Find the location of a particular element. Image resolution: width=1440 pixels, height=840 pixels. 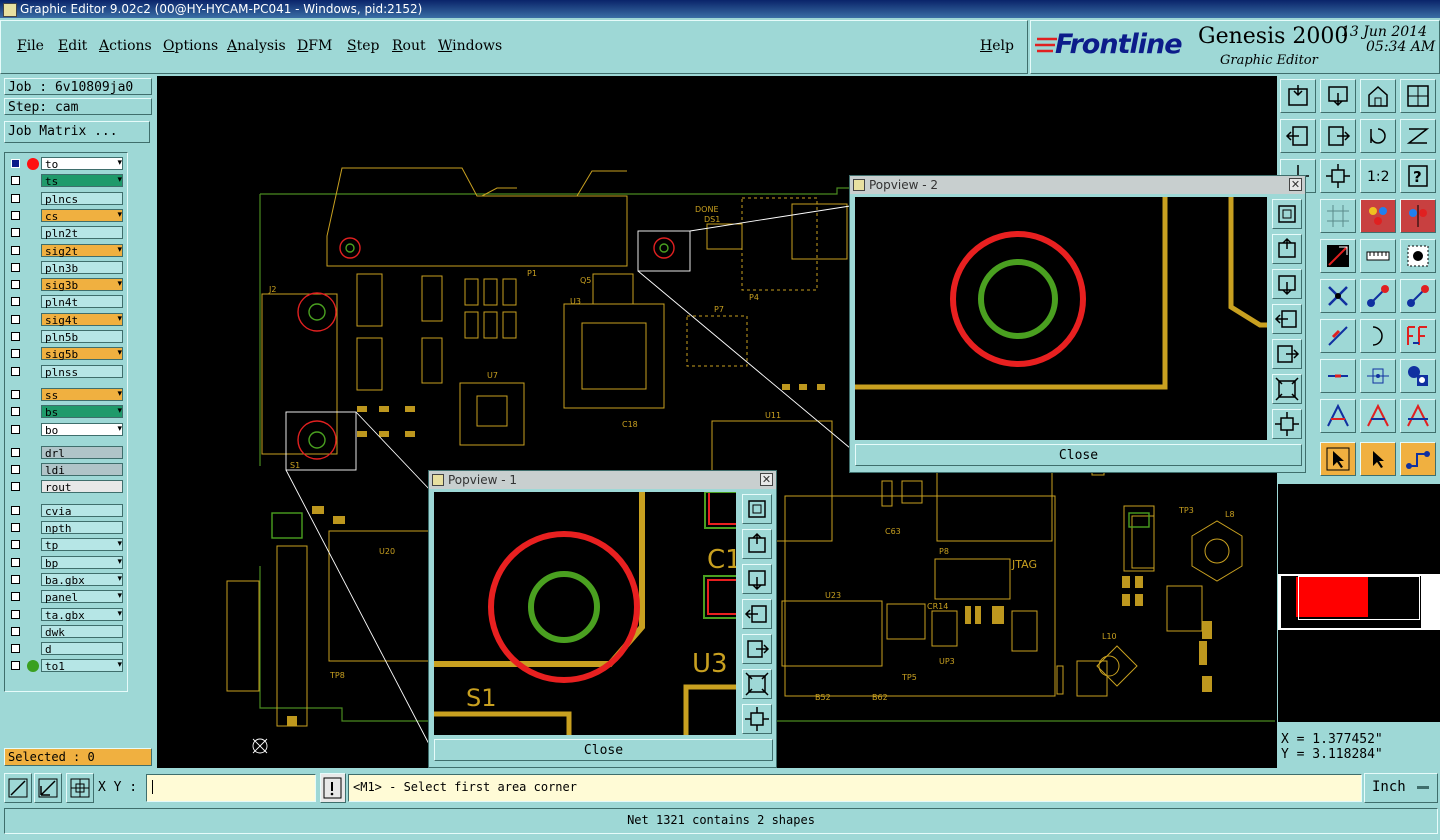

layer-row: tp ▾ is located at coordinates (66, 545).